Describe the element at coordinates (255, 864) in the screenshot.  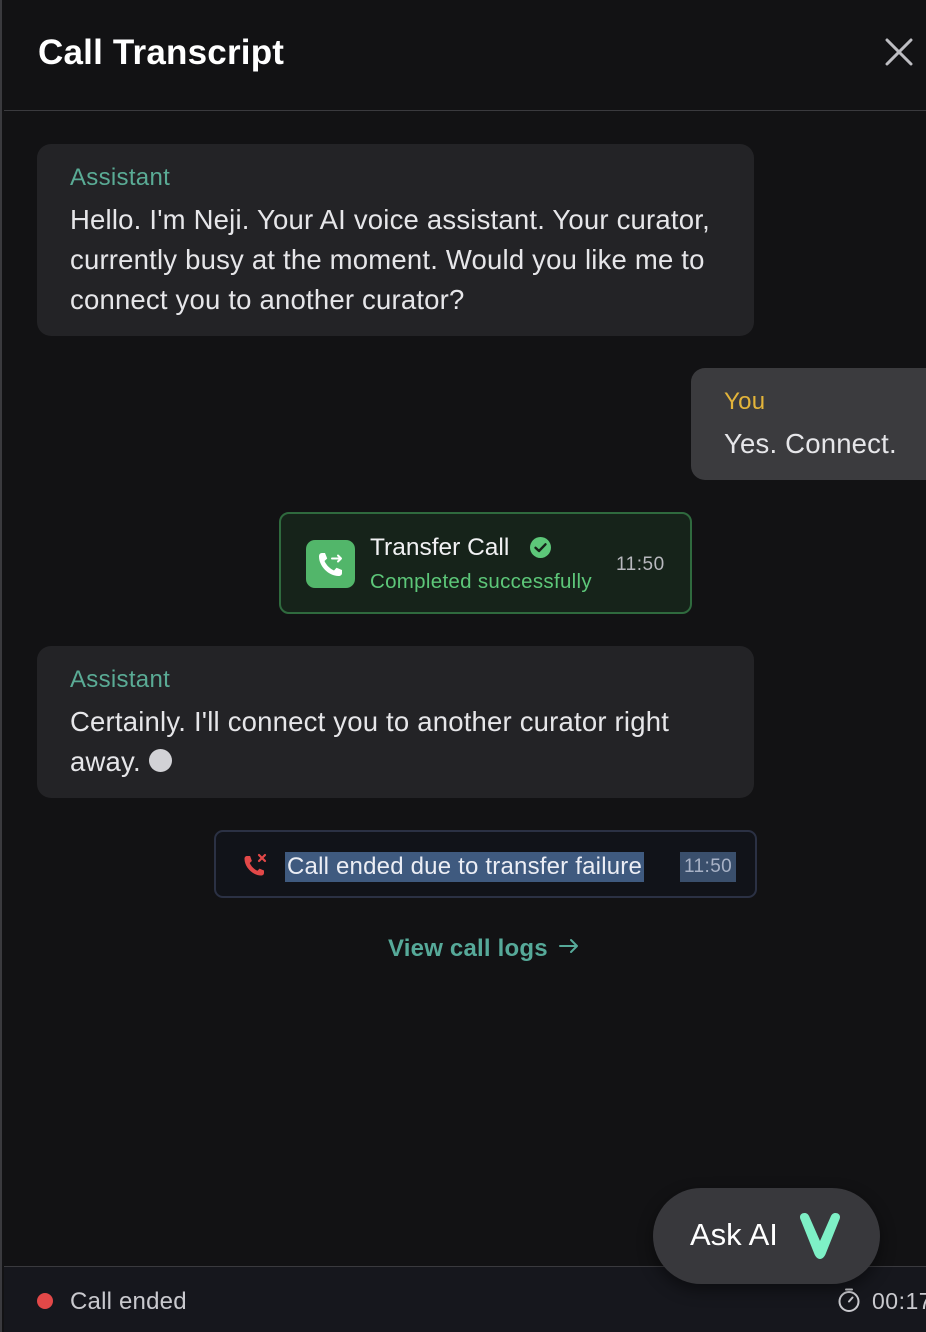
I see `phone-missed-icon` at that location.